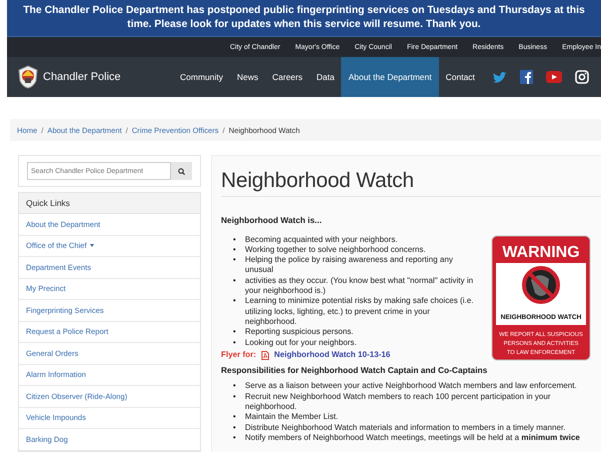 The height and width of the screenshot is (454, 601). I want to click on police-badge-logo, so click(28, 77).